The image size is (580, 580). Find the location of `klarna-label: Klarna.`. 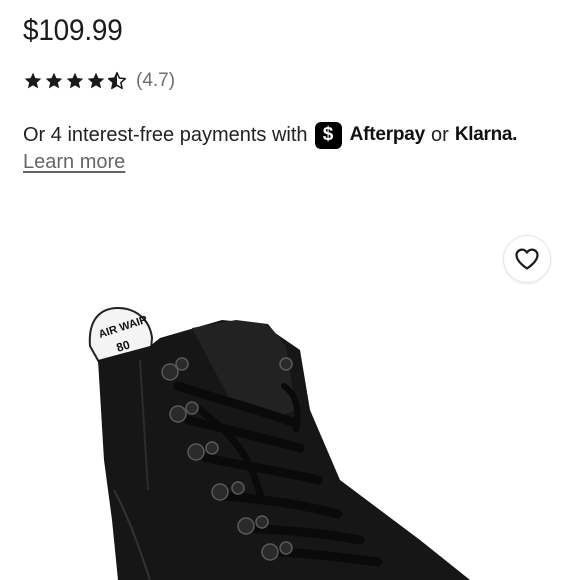

klarna-label: Klarna. is located at coordinates (486, 134).